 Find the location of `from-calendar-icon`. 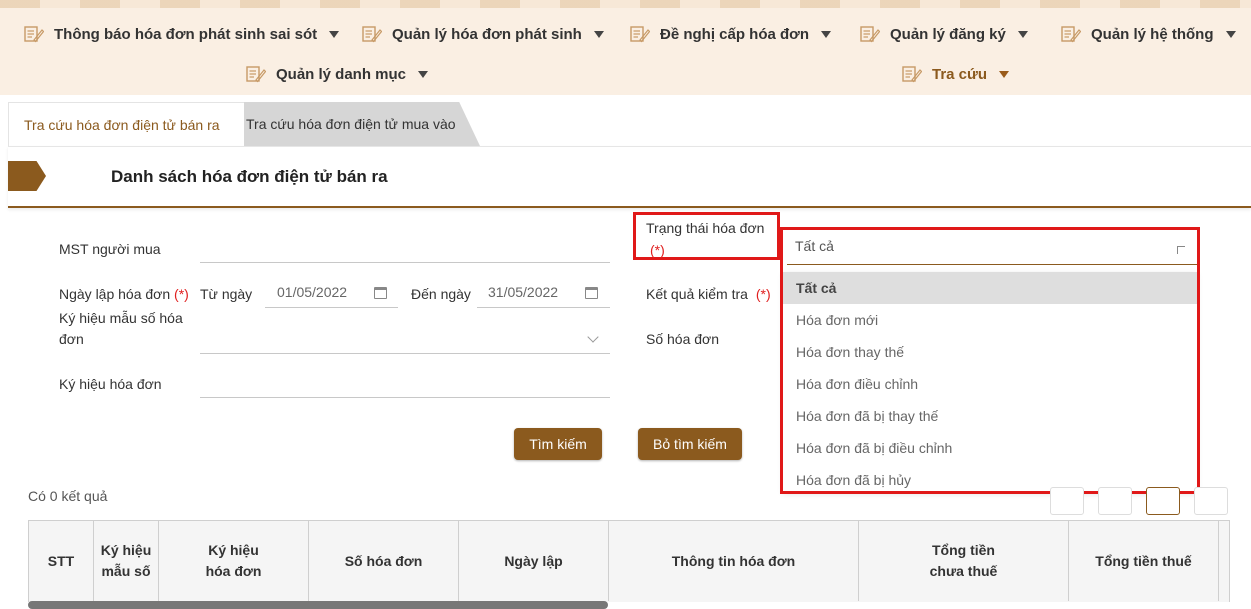

from-calendar-icon is located at coordinates (380, 293).